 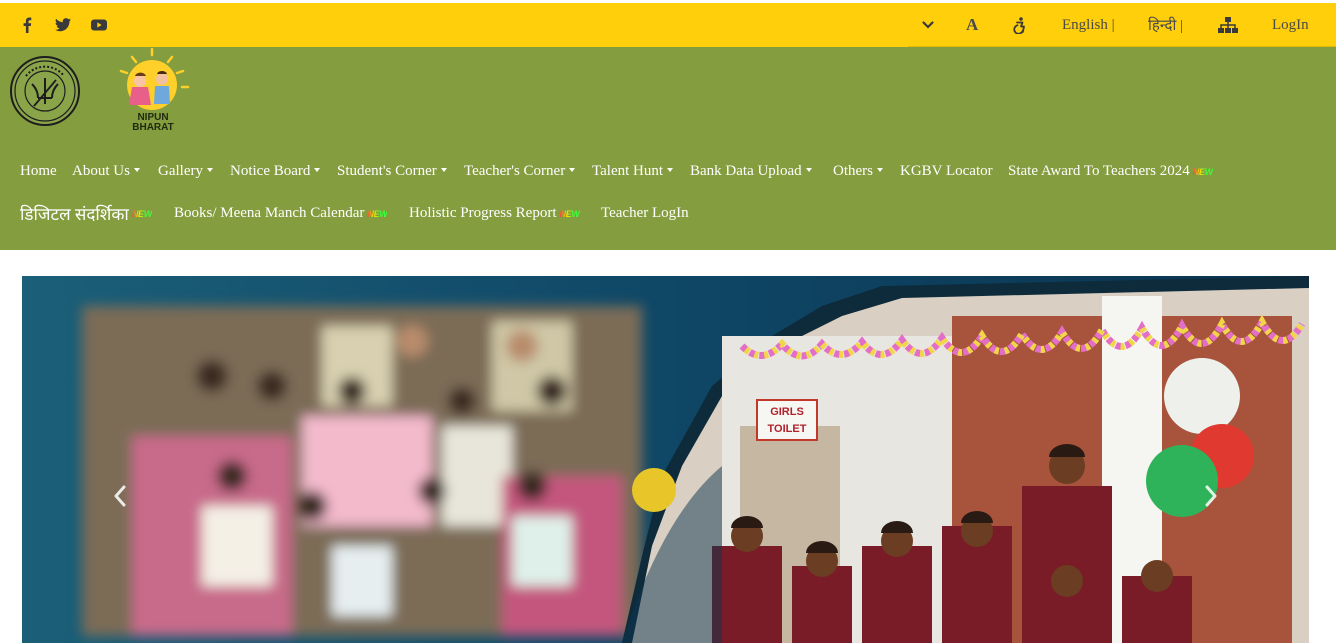 I want to click on carousel-prev-button, so click(x=120, y=496).